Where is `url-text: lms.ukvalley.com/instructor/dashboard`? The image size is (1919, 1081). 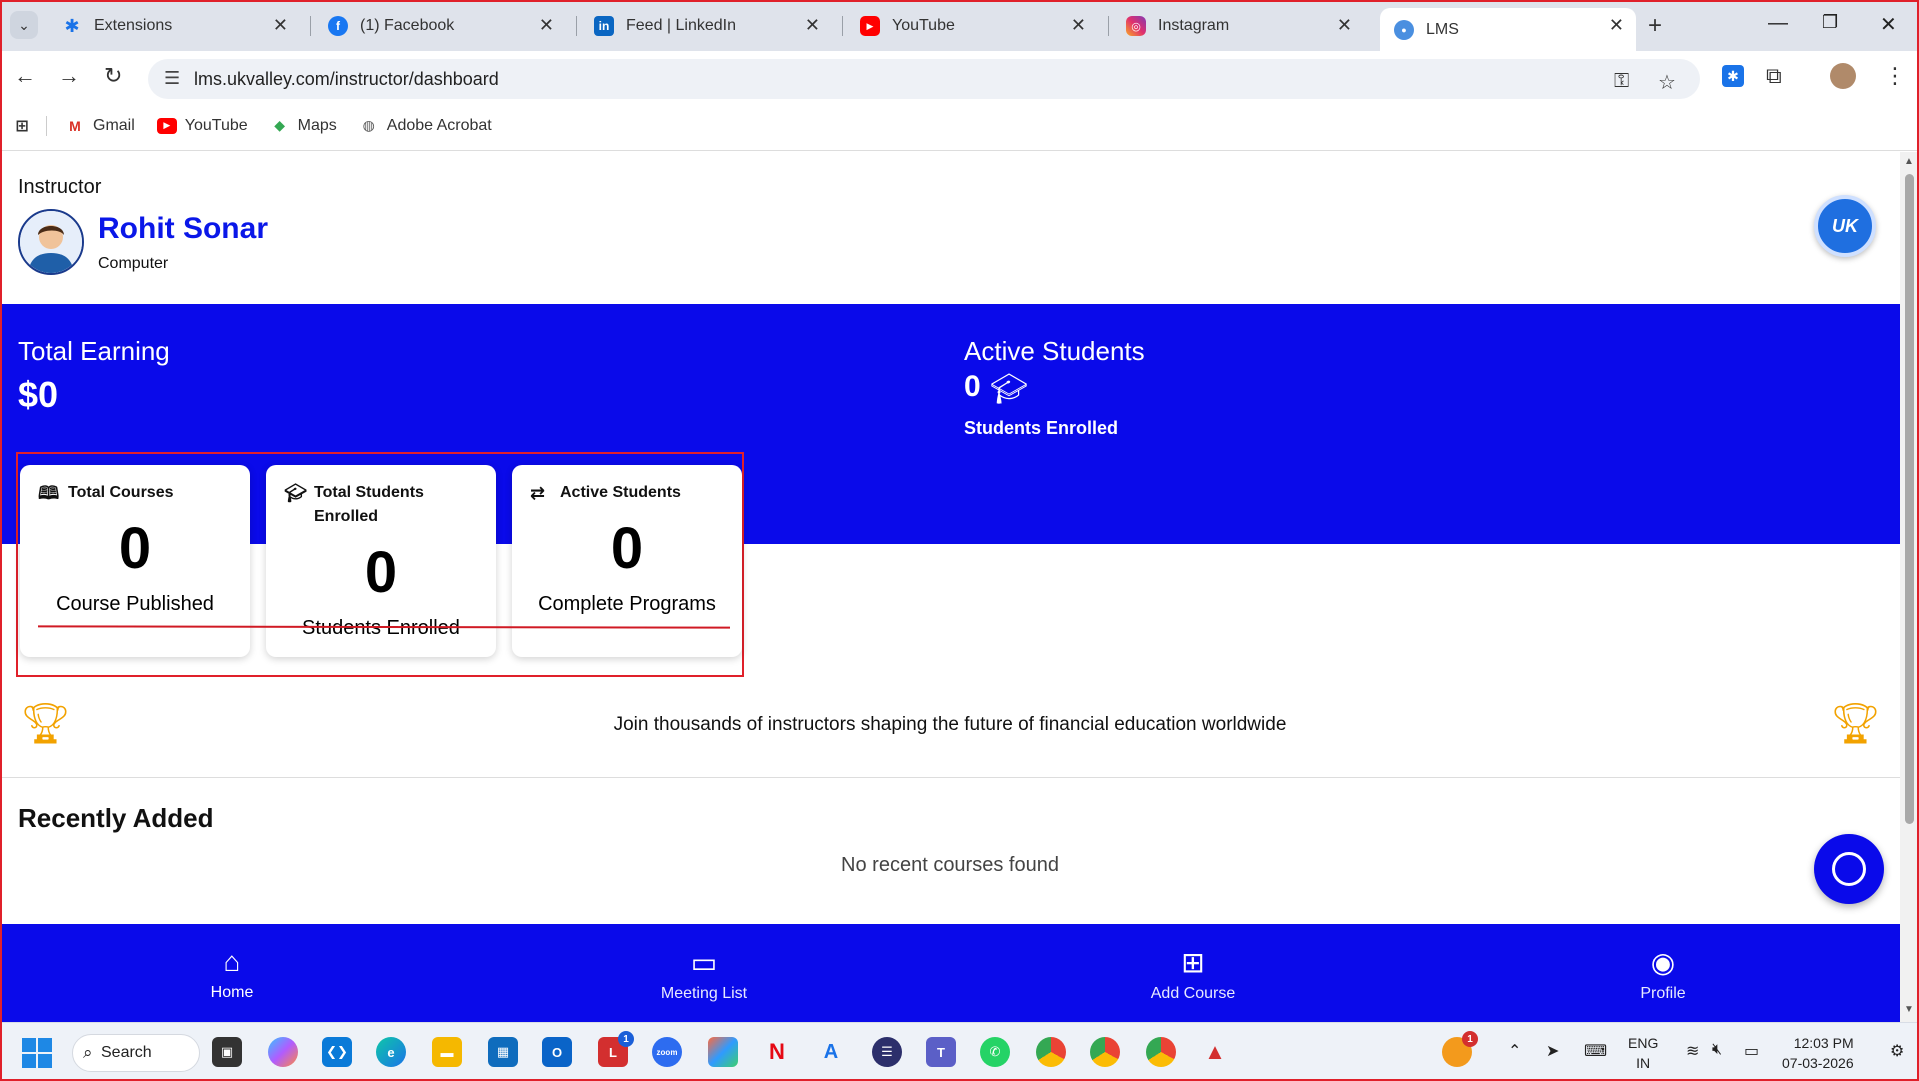
url-text: lms.ukvalley.com/instructor/dashboard is located at coordinates (346, 78).